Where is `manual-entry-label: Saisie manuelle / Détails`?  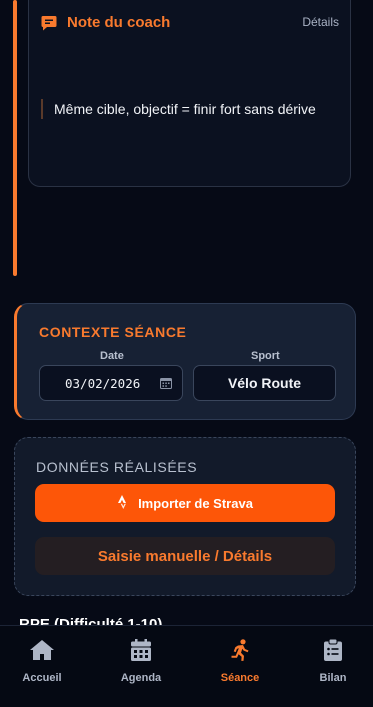
manual-entry-label: Saisie manuelle / Détails is located at coordinates (185, 556).